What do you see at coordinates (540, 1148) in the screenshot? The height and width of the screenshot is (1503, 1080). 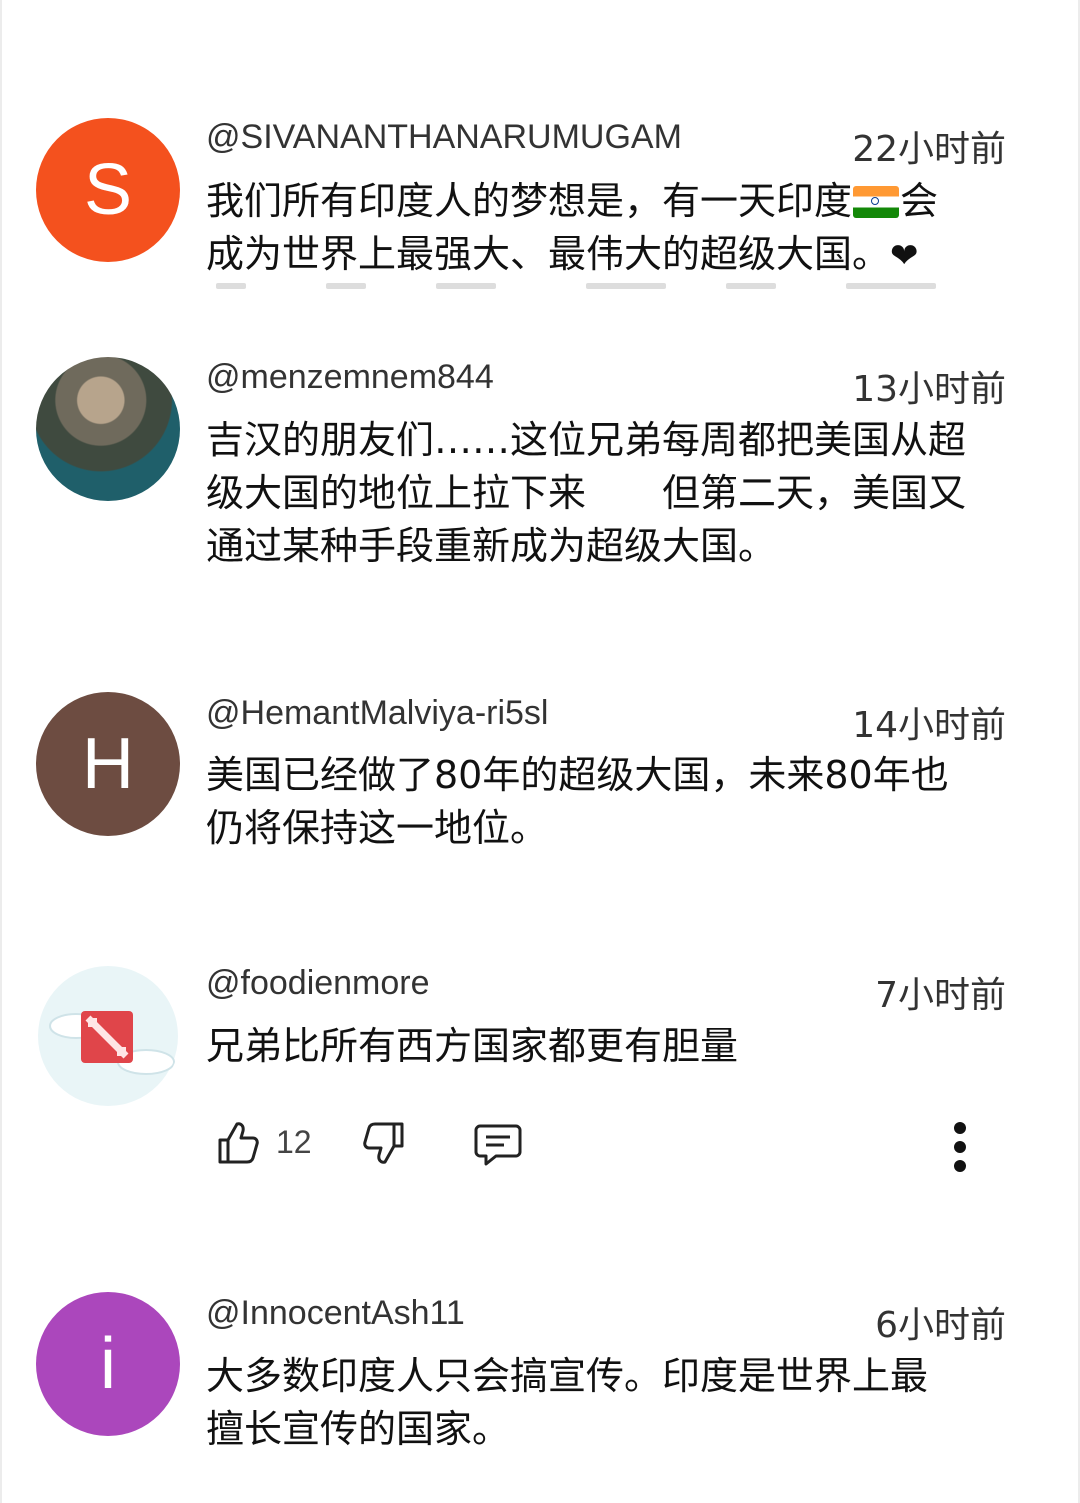 I see `comment-actions: 12` at bounding box center [540, 1148].